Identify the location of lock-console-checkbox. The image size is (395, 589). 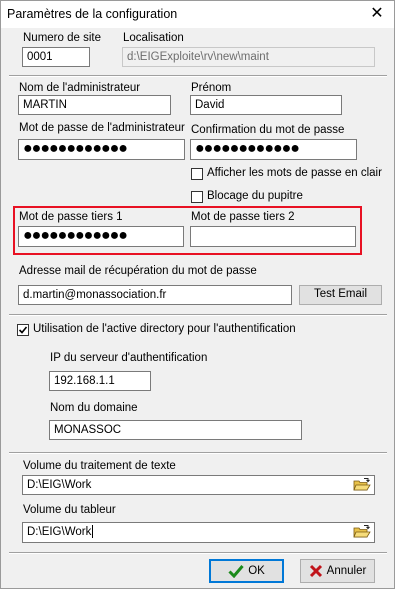
(197, 197).